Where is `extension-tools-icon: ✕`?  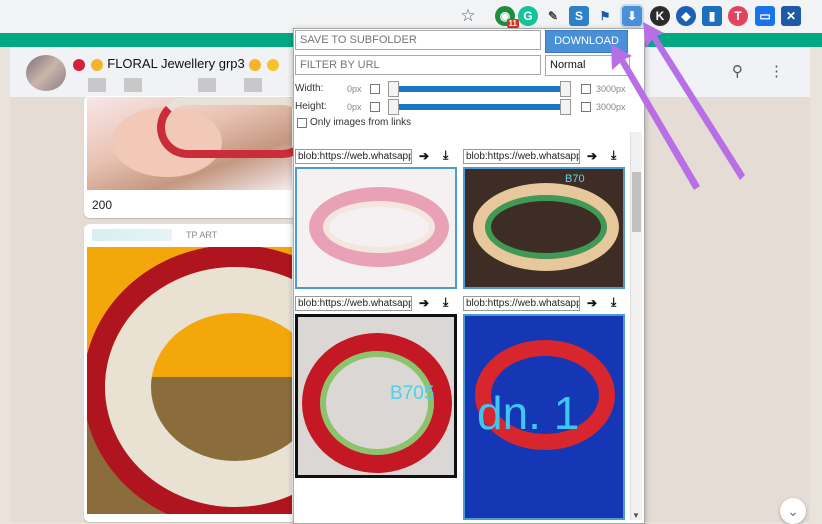 extension-tools-icon: ✕ is located at coordinates (791, 16).